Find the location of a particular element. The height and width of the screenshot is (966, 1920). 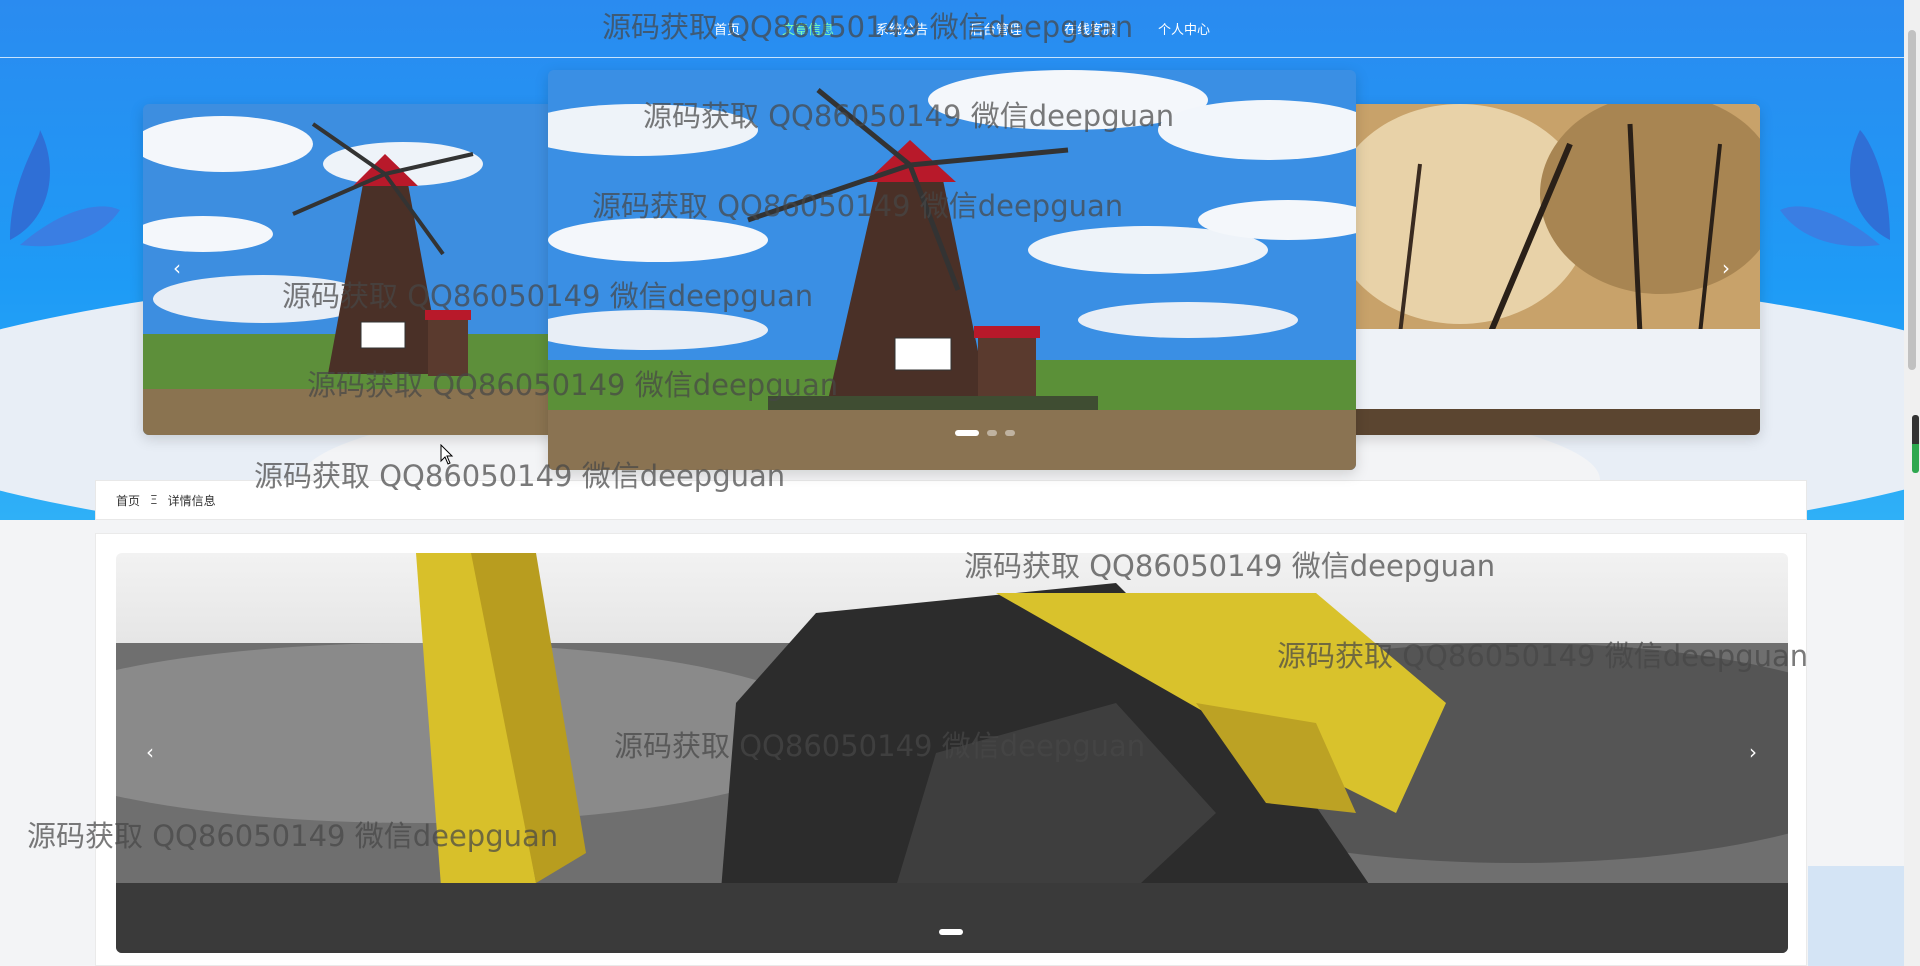

top-navigation: 首页 文章信息 系统公告 后台管理 在线客服 个人中心 is located at coordinates (952, 29).